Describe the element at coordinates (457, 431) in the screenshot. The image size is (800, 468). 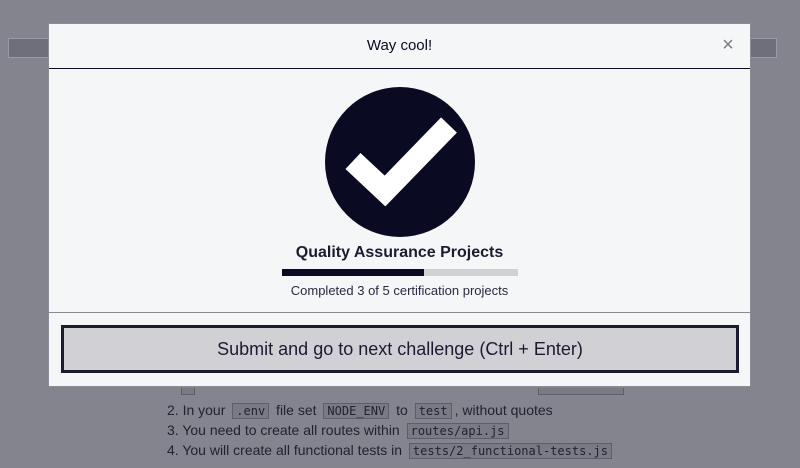
I see `inline-code: routes/api.js` at that location.